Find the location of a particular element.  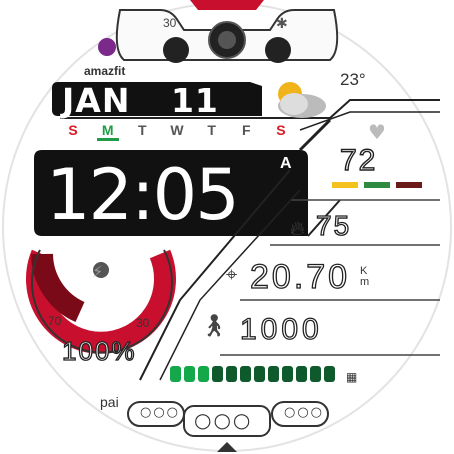

left-dots-icon: ○○○ is located at coordinates (160, 412).